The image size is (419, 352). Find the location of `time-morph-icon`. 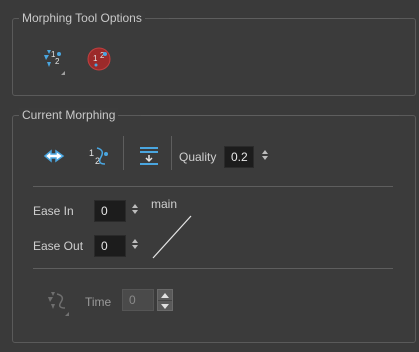

time-morph-icon is located at coordinates (57, 301).